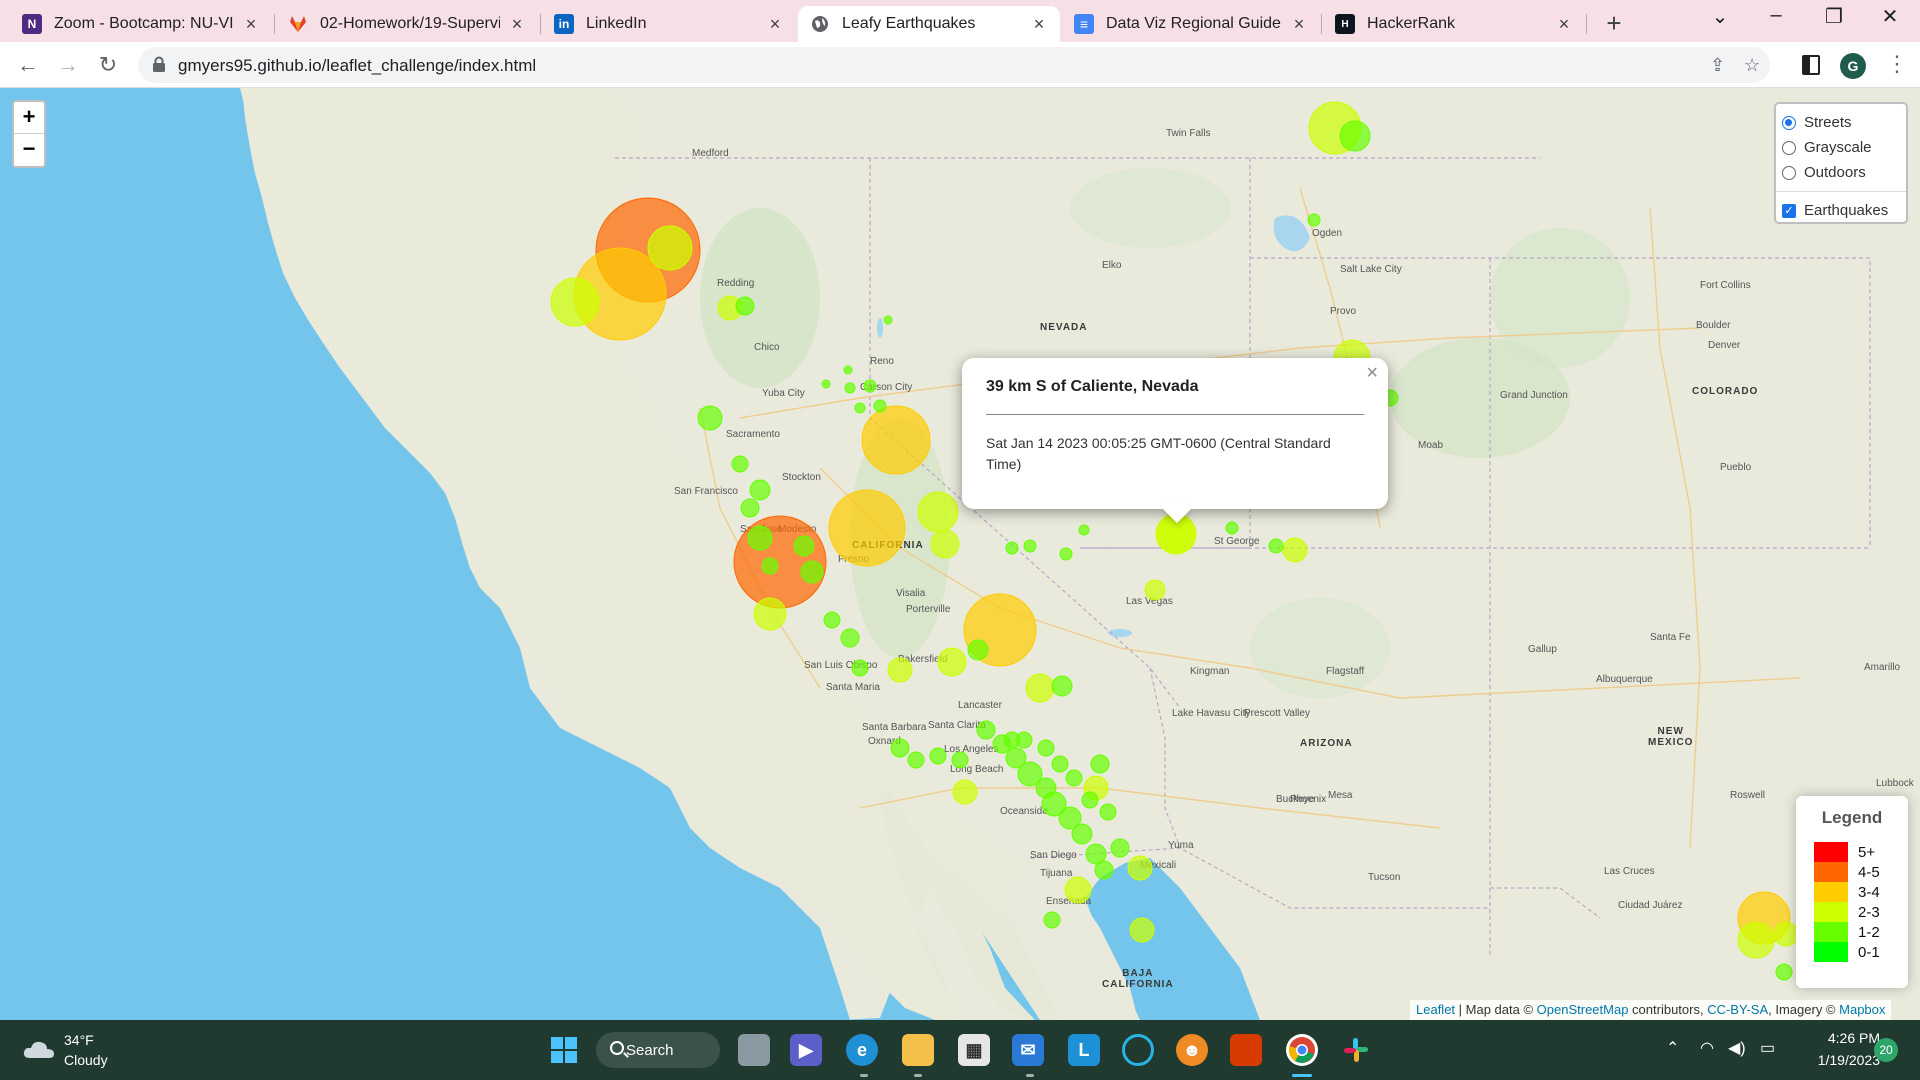 The width and height of the screenshot is (1920, 1080). What do you see at coordinates (1834, 16) in the screenshot?
I see `restore-icon: ❐` at bounding box center [1834, 16].